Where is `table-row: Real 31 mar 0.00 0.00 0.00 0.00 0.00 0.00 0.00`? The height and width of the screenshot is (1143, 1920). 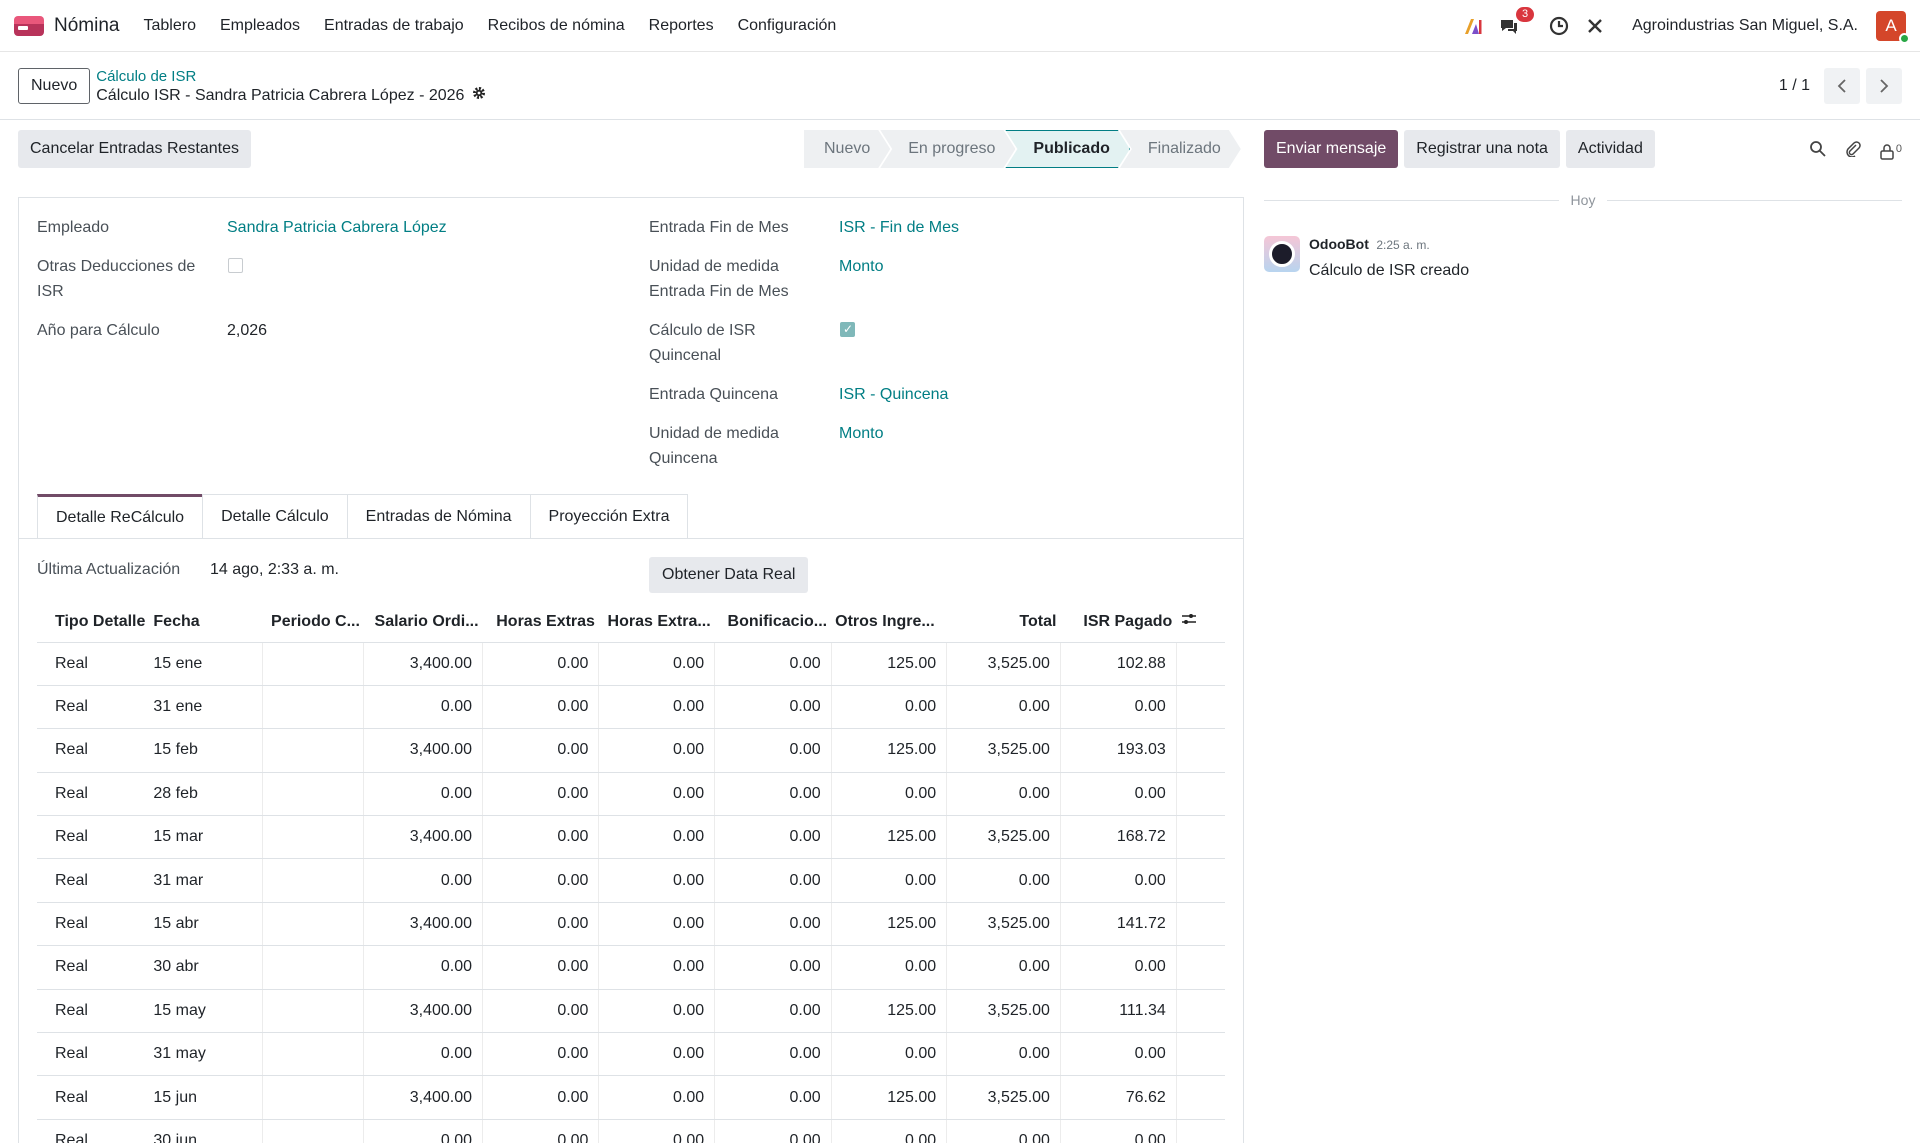
table-row: Real 31 mar 0.00 0.00 0.00 0.00 0.00 0.00 0.00 is located at coordinates (631, 880).